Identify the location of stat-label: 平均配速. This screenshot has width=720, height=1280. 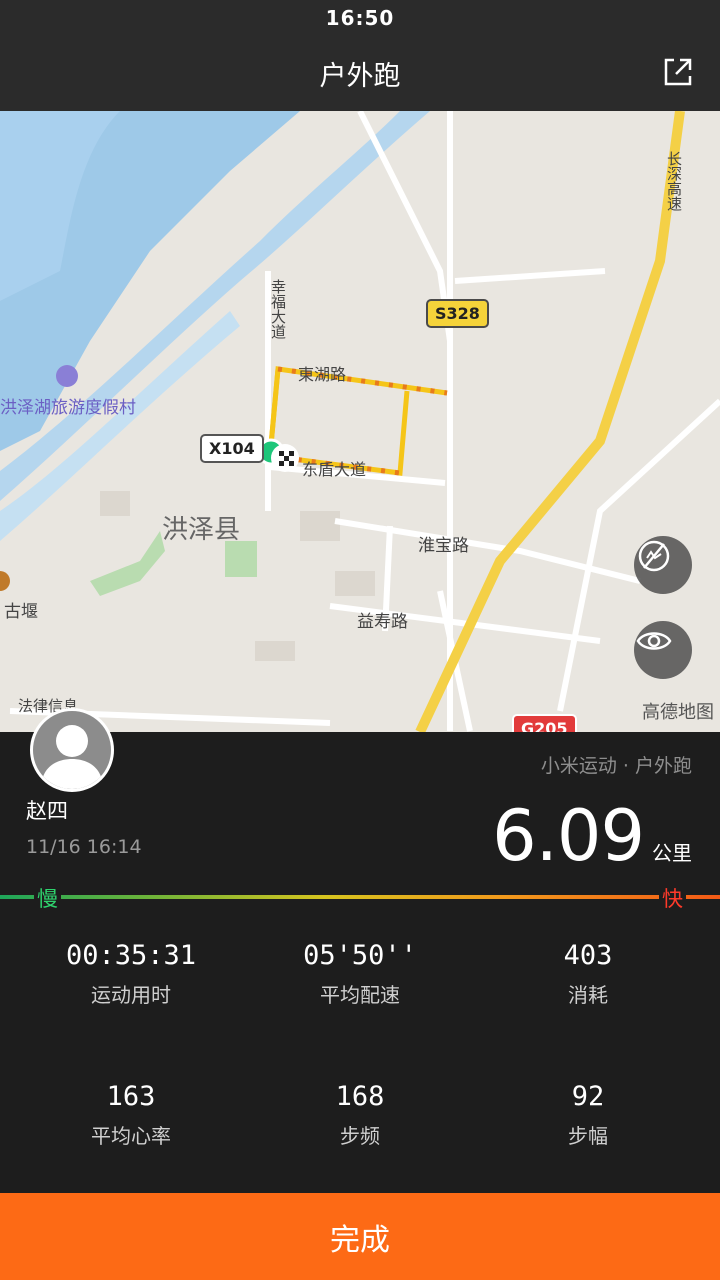
(360, 995).